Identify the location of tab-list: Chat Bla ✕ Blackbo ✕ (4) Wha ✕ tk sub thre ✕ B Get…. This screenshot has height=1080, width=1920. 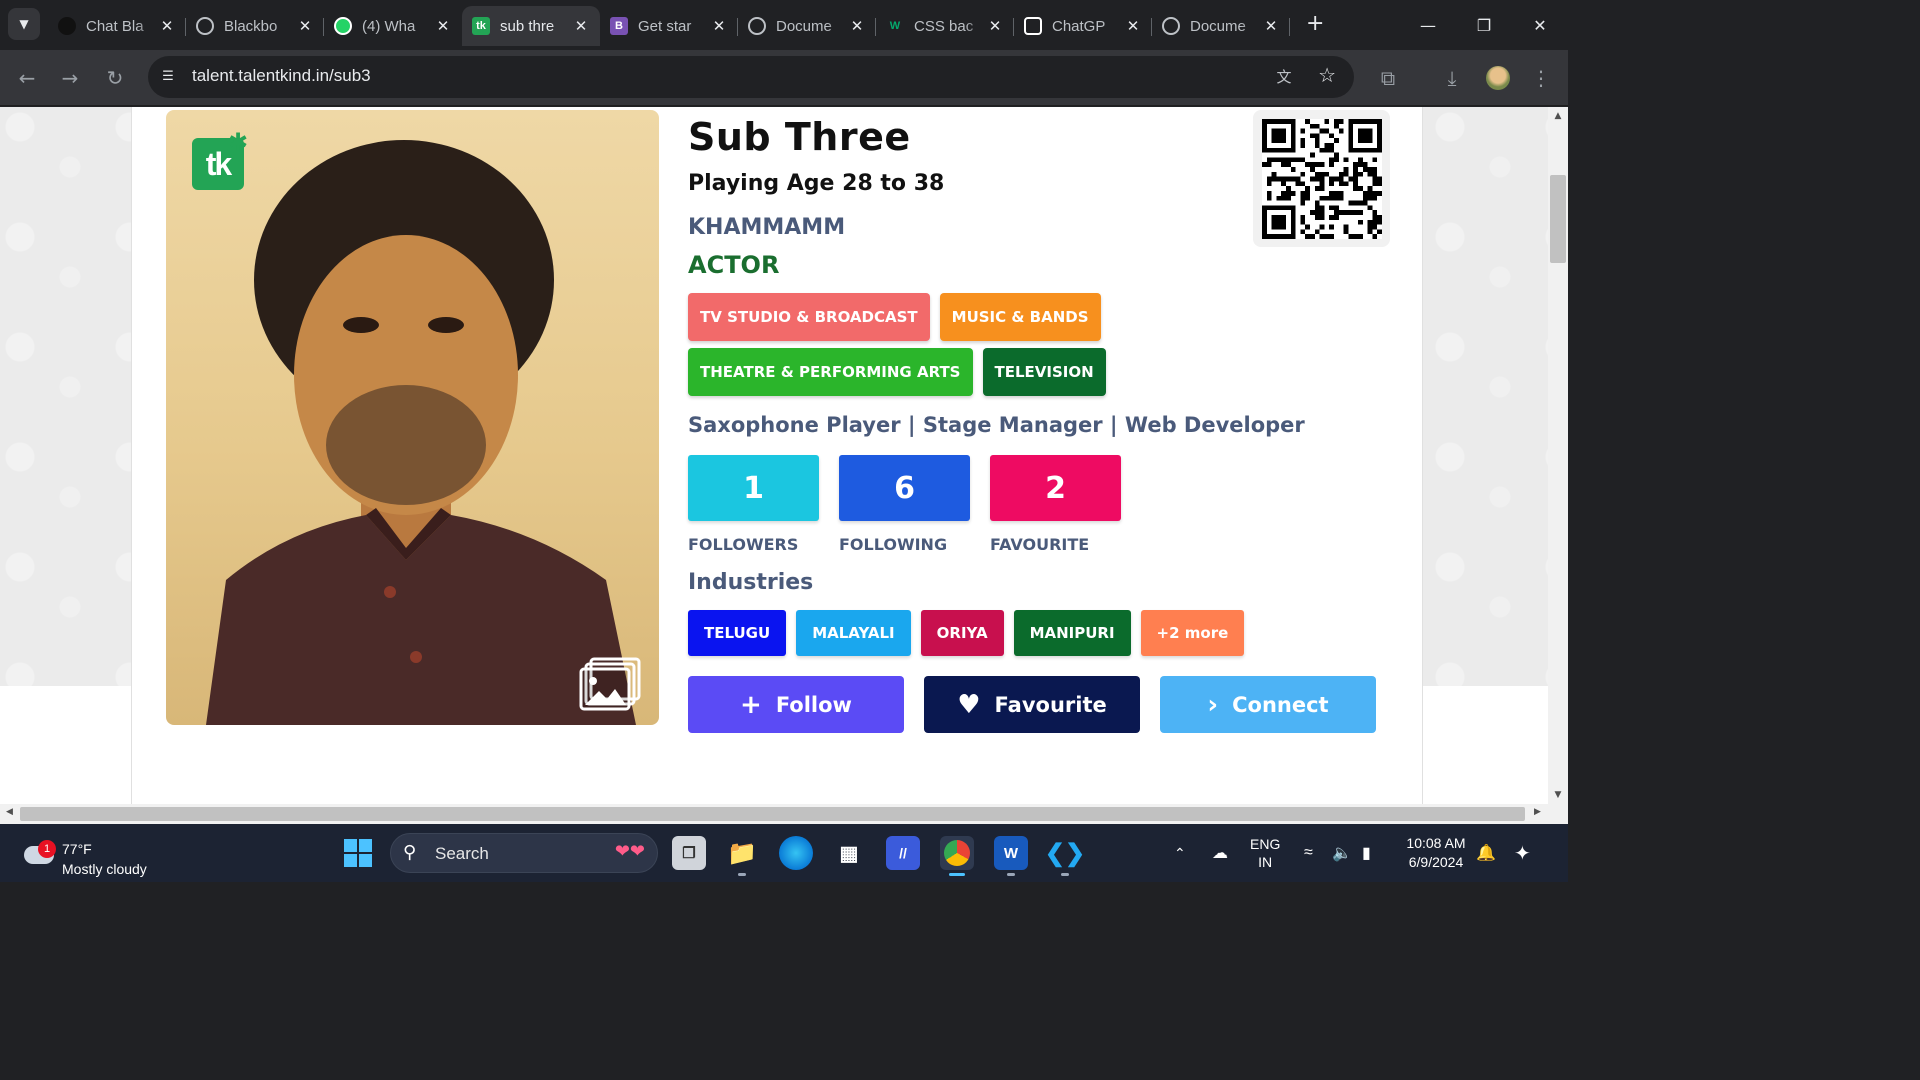
(669, 26).